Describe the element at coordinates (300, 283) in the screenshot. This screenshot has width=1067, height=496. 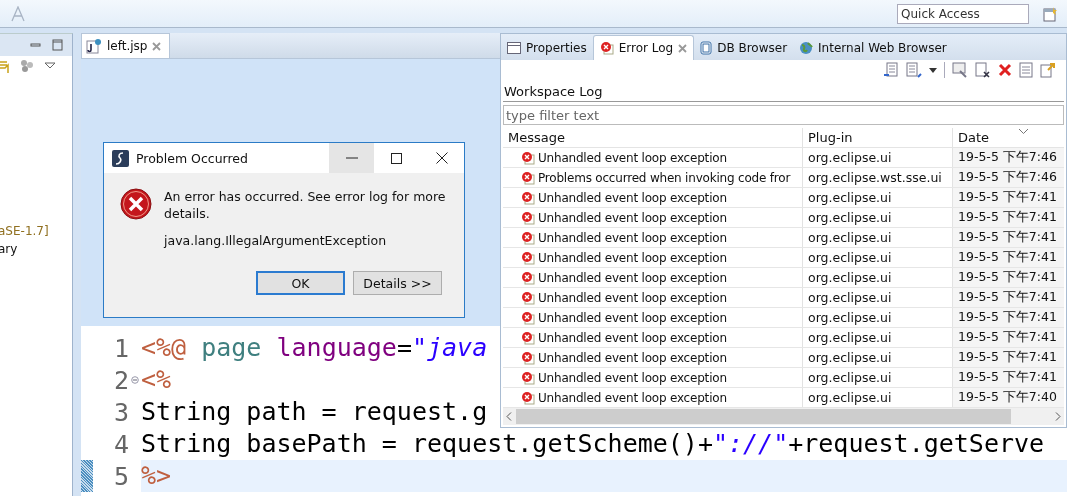
I see `dialog-button: OK` at that location.